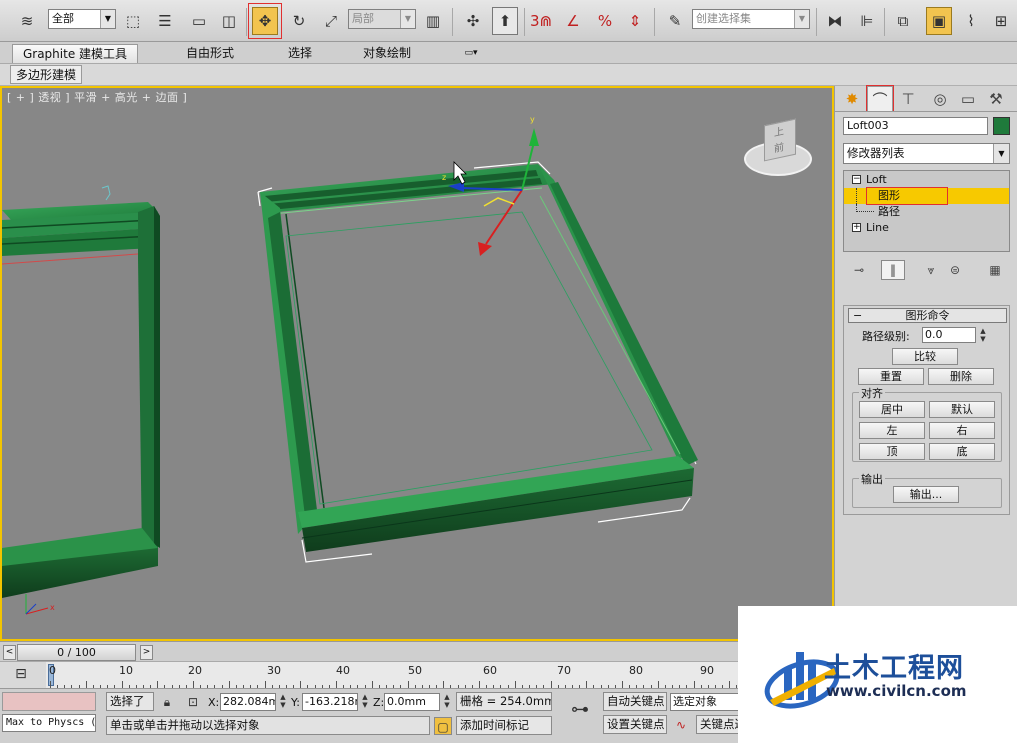  What do you see at coordinates (331, 21) in the screenshot?
I see `select-and-scale-icon: ⤢` at bounding box center [331, 21].